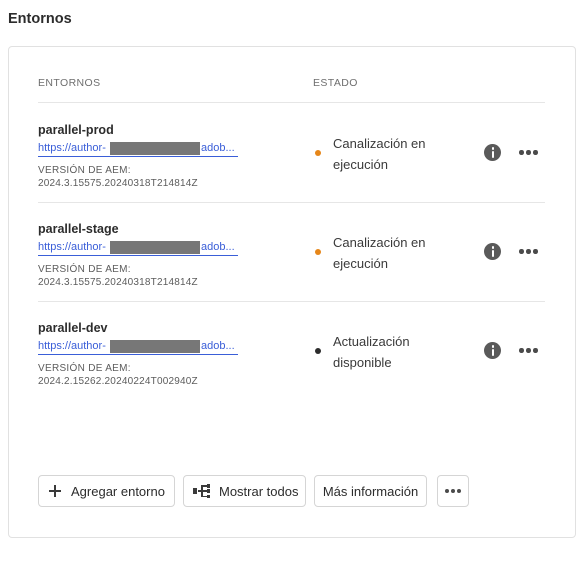 This screenshot has width=580, height=564. I want to click on more-options-button, so click(453, 491).